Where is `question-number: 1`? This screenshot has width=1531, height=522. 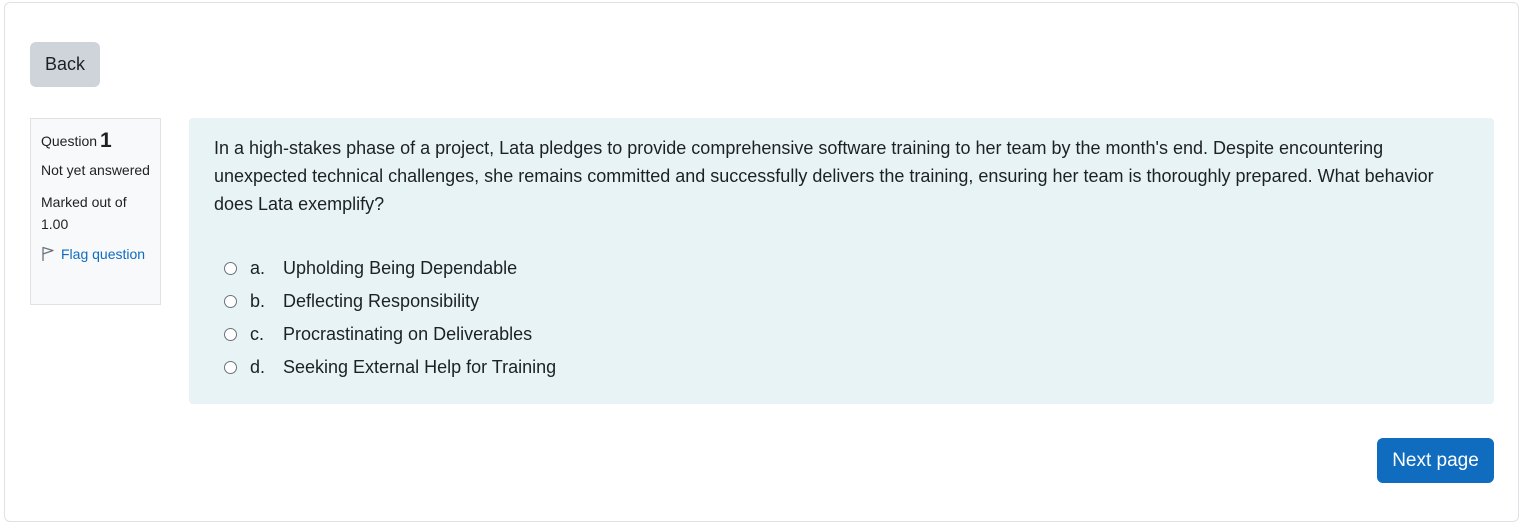
question-number: 1 is located at coordinates (106, 140).